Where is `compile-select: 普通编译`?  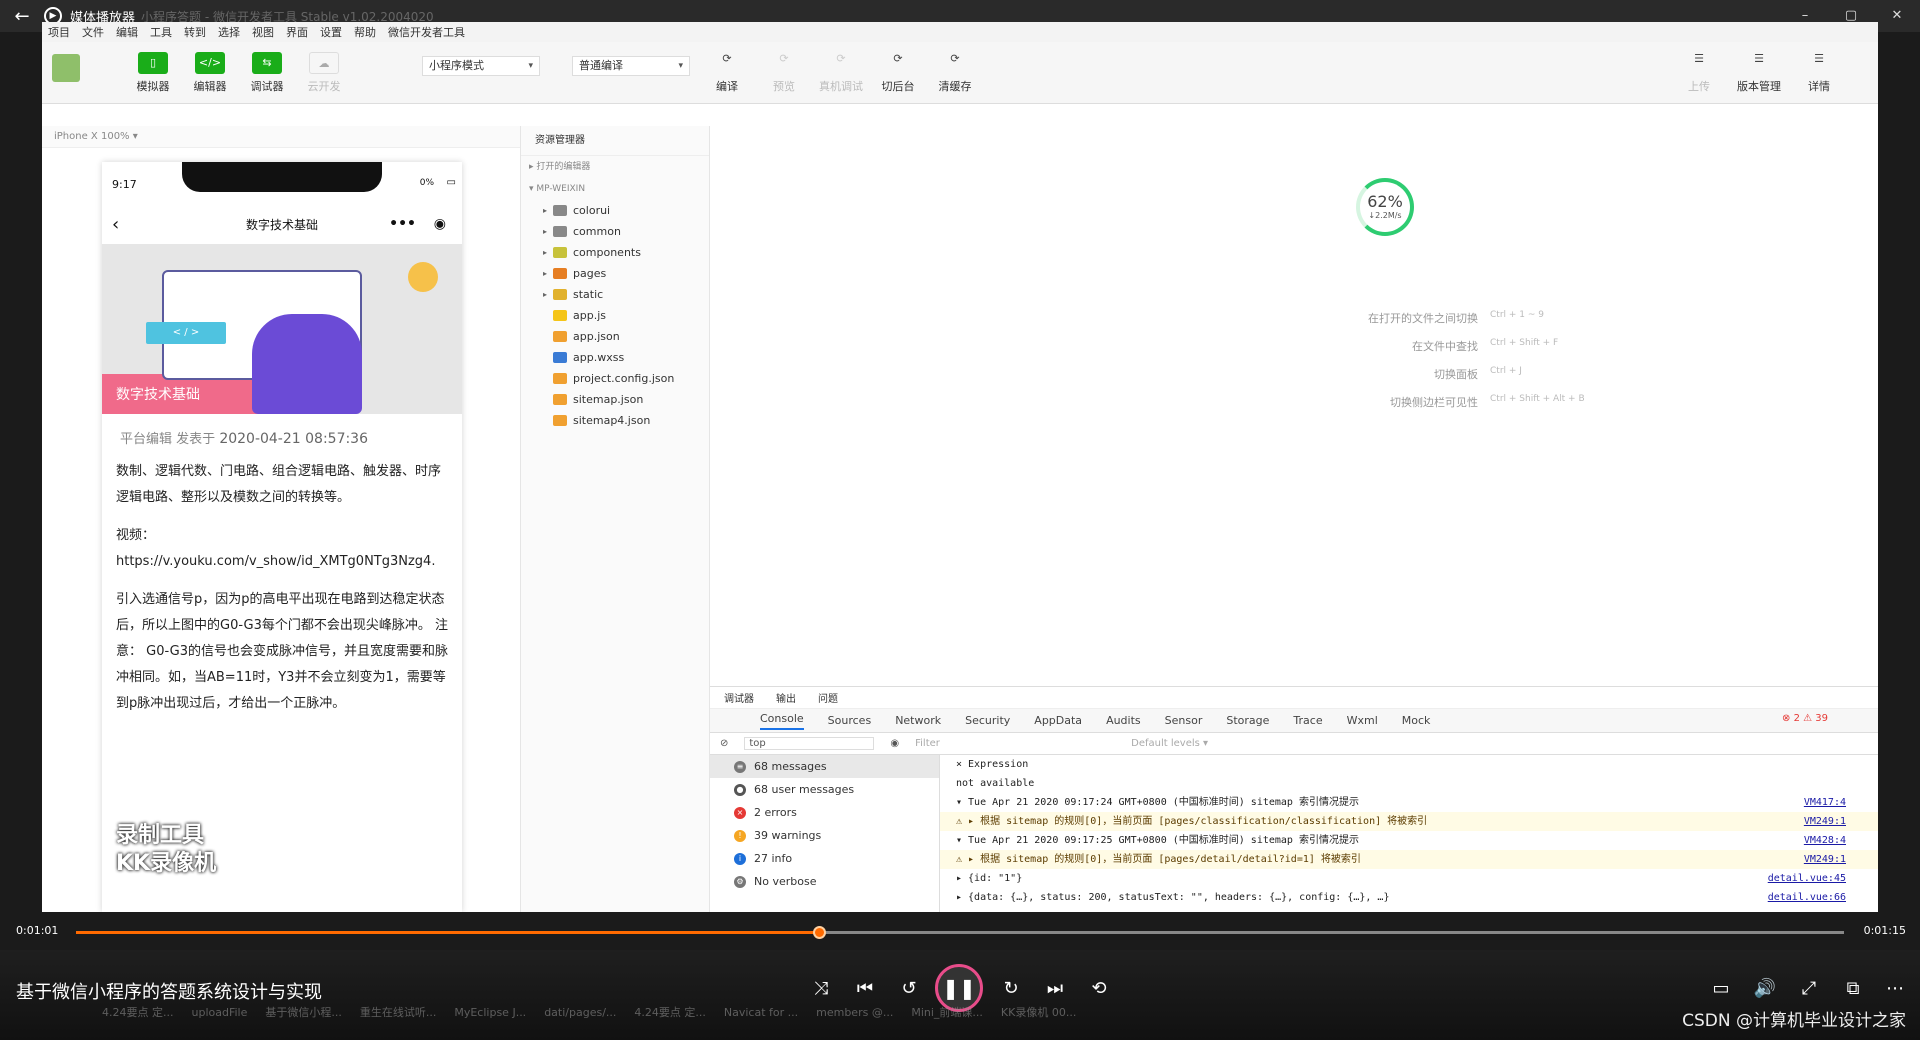
compile-select: 普通编译 is located at coordinates (631, 66).